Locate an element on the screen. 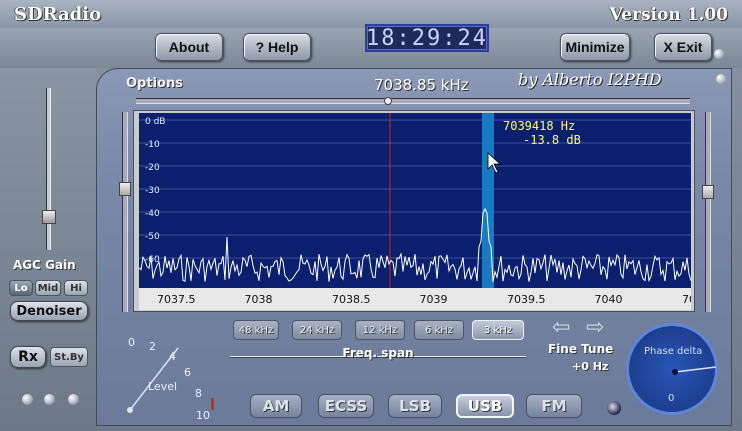 Image resolution: width=742 pixels, height=431 pixels. agc-hi-button: Hi is located at coordinates (76, 288).